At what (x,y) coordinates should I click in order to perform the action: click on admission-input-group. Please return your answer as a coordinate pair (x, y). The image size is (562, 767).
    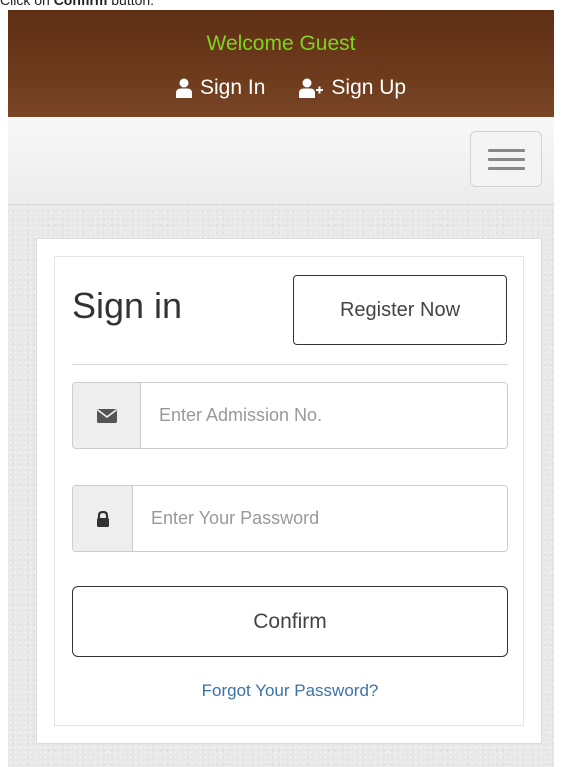
    Looking at the image, I should click on (290, 415).